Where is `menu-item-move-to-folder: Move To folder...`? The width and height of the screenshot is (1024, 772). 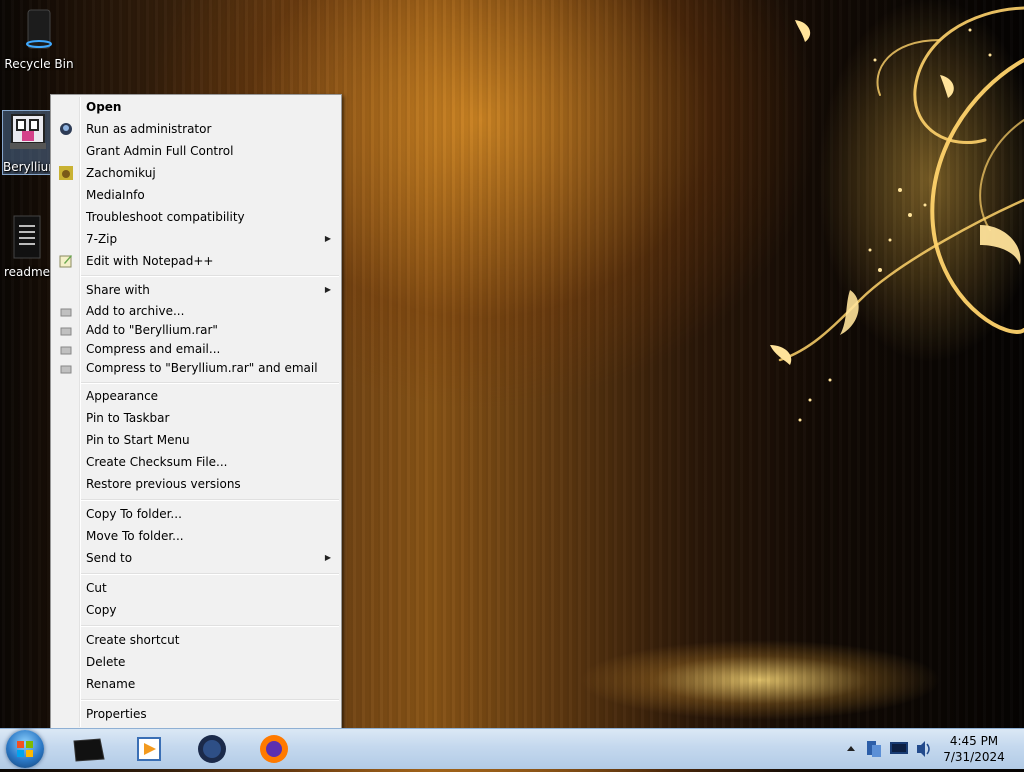 menu-item-move-to-folder: Move To folder... is located at coordinates (196, 536).